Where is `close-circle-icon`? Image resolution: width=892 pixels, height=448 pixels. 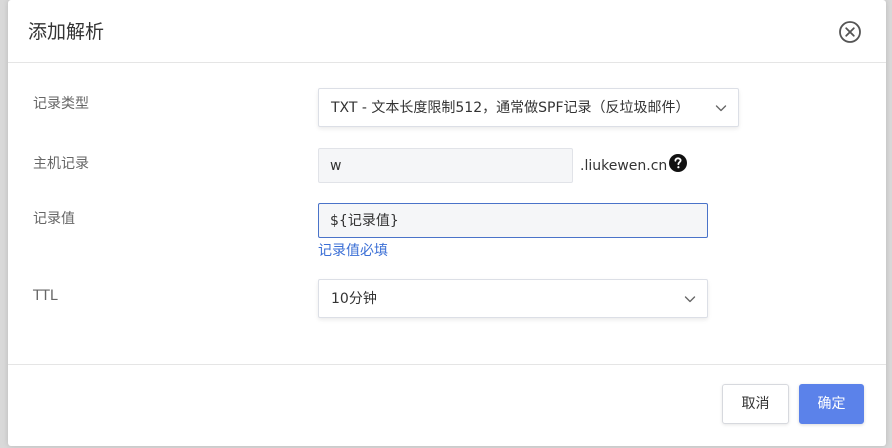
close-circle-icon is located at coordinates (850, 32).